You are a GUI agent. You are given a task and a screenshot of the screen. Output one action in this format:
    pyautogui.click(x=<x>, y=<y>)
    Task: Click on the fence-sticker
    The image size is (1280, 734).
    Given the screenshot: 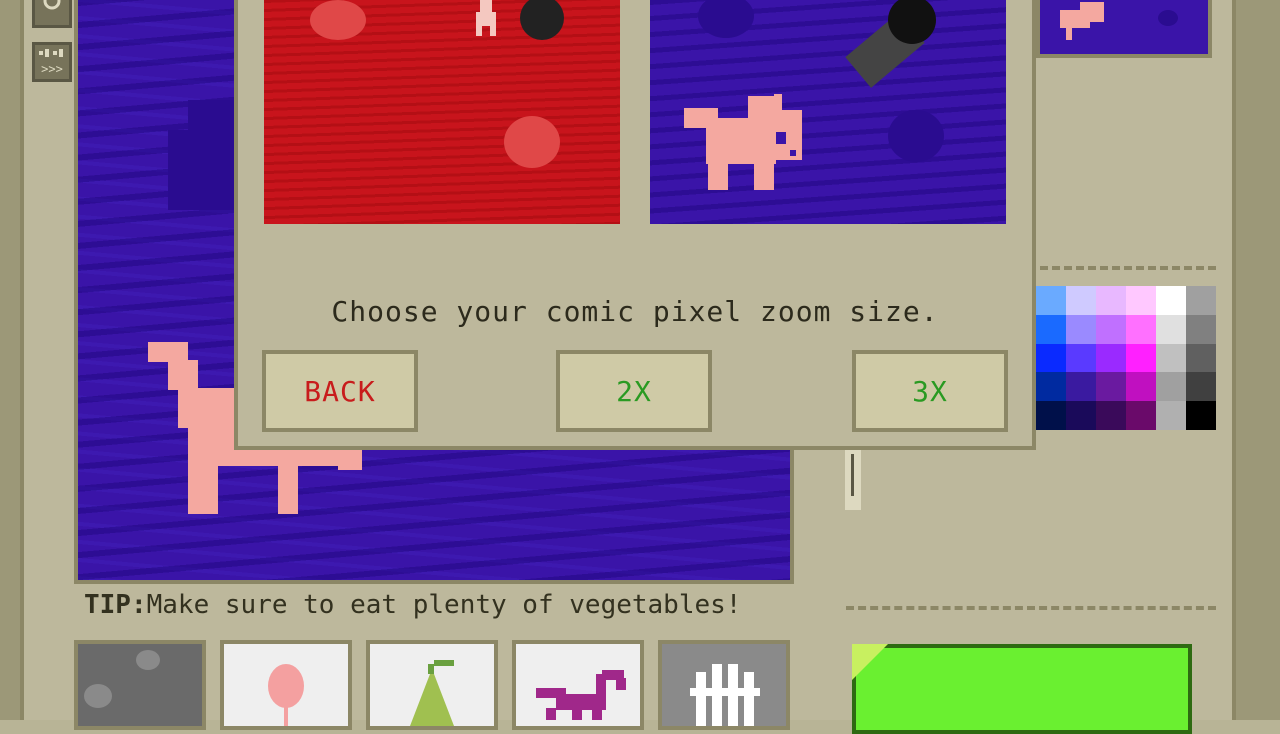 What is the action you would take?
    pyautogui.click(x=724, y=685)
    